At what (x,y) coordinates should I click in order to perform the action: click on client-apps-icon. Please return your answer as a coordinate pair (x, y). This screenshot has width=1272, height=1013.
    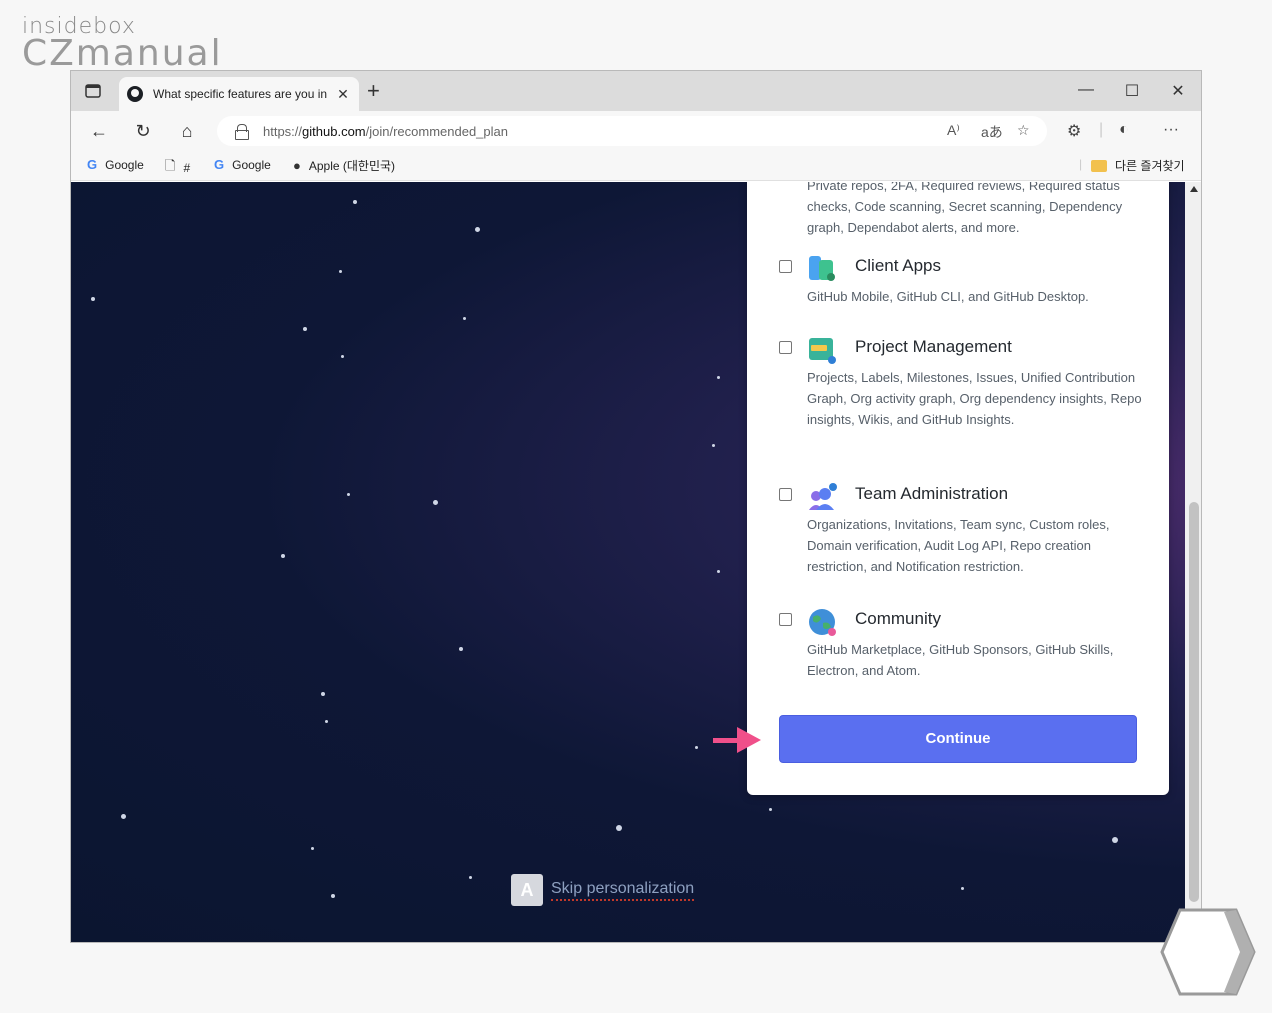
    Looking at the image, I should click on (822, 269).